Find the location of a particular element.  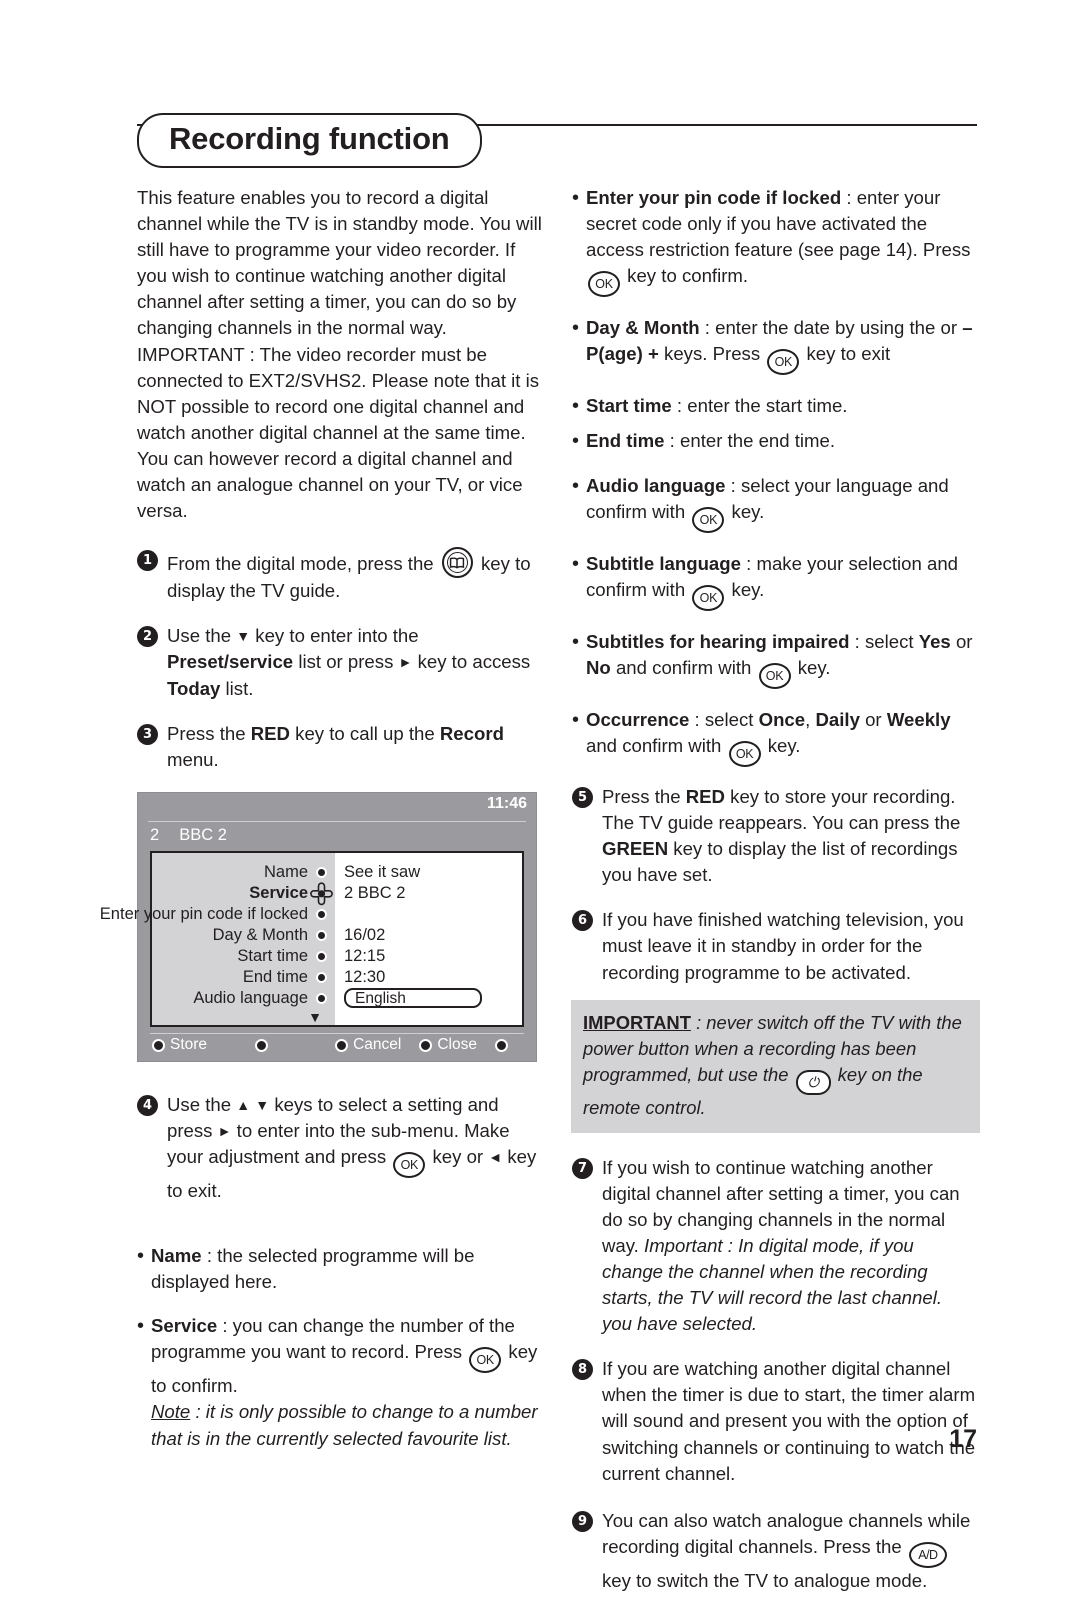

bullet-name-label: Name is located at coordinates (176, 1256).